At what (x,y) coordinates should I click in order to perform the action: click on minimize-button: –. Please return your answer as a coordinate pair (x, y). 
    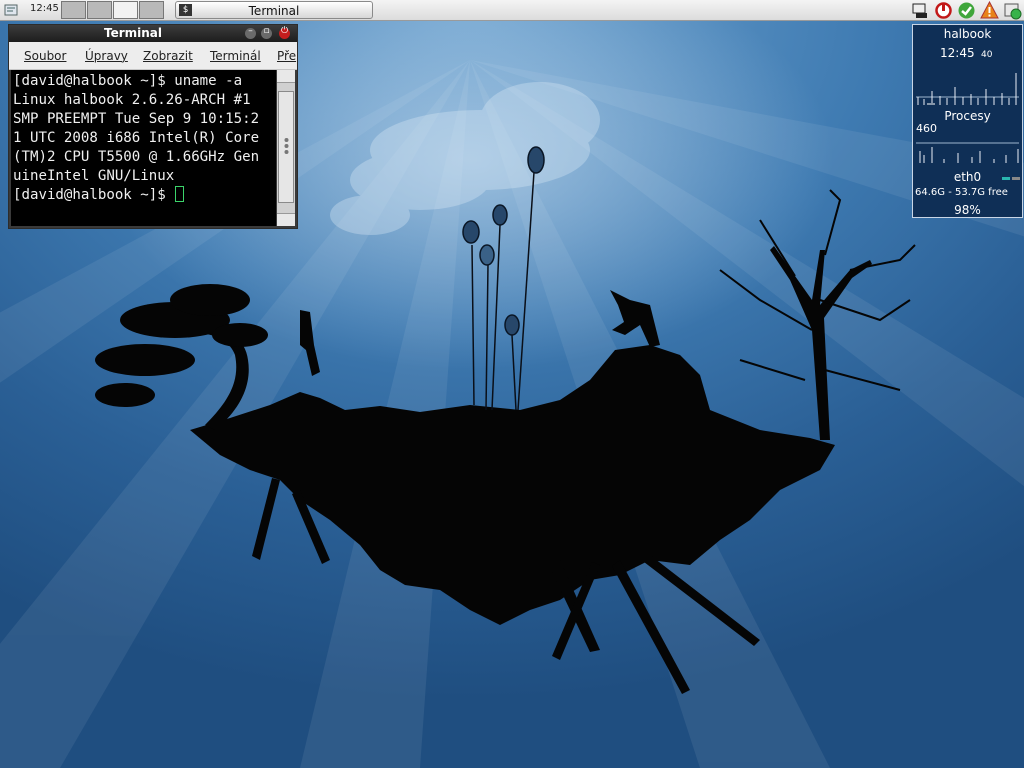
    Looking at the image, I should click on (250, 32).